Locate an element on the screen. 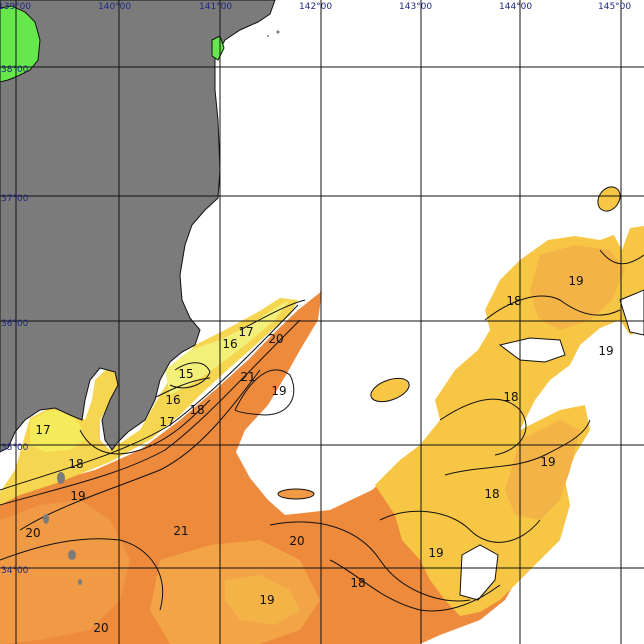 This screenshot has width=644, height=644. longitude-label: 144°00 is located at coordinates (515, 7).